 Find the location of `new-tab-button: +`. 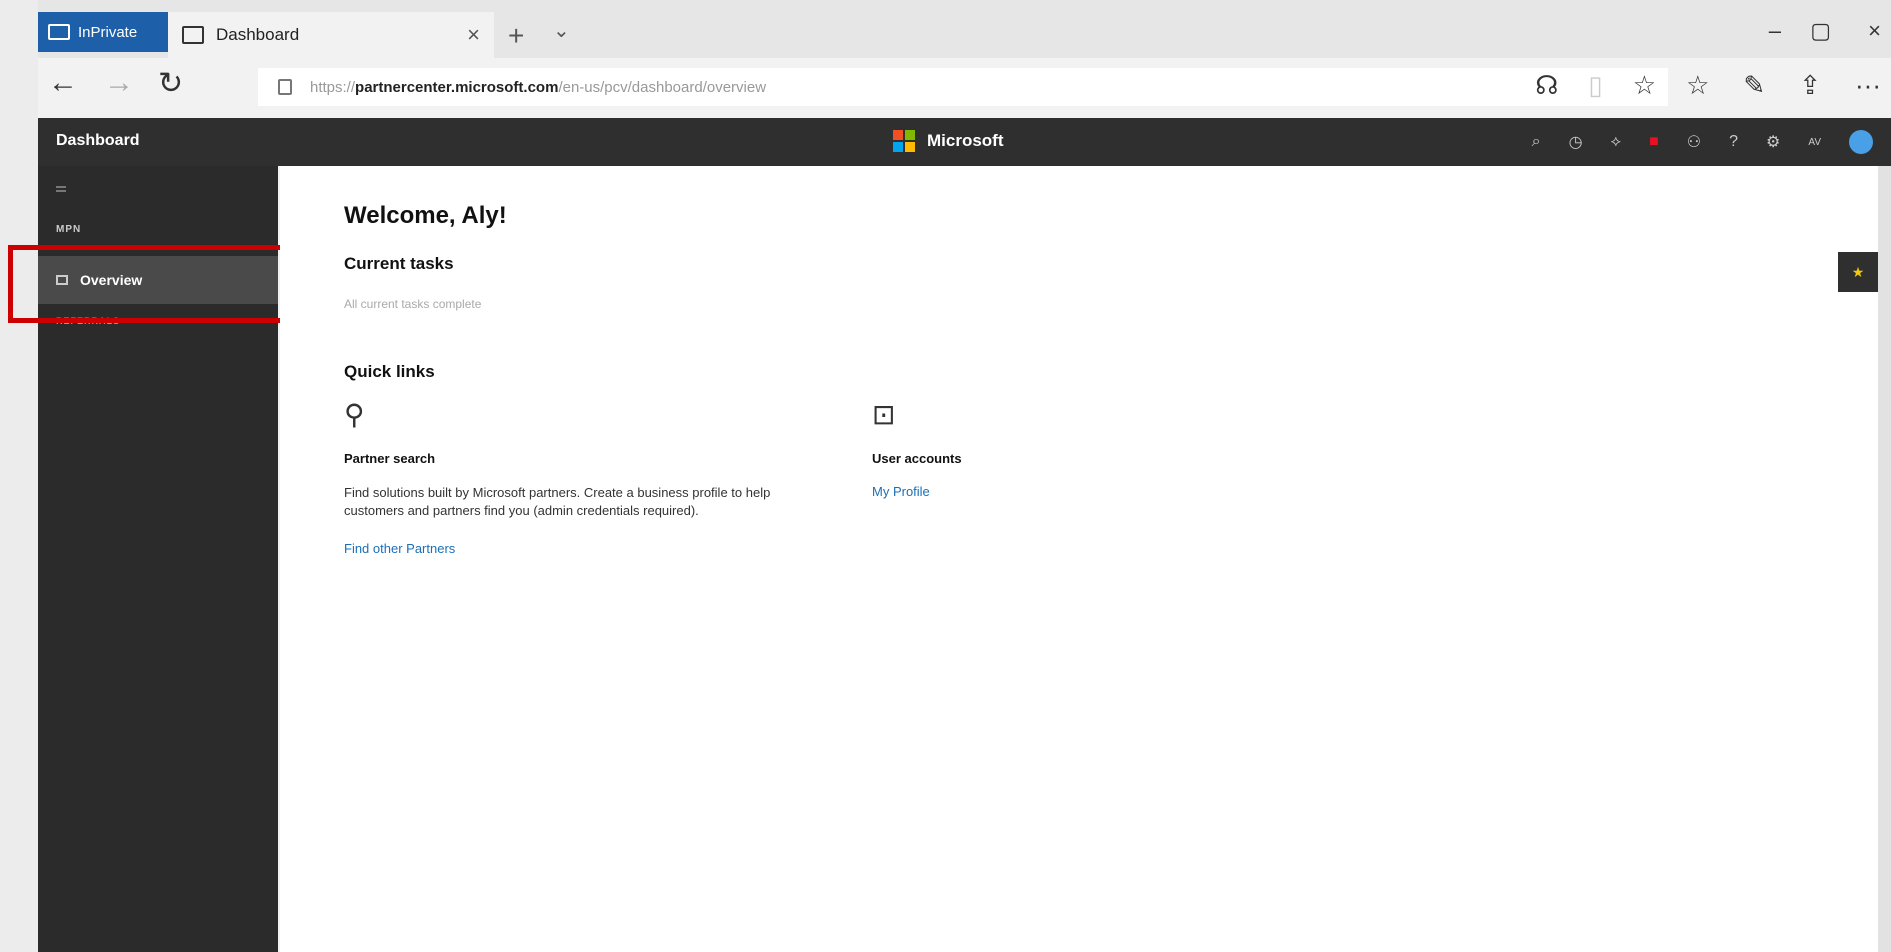

new-tab-button: + is located at coordinates (516, 36).